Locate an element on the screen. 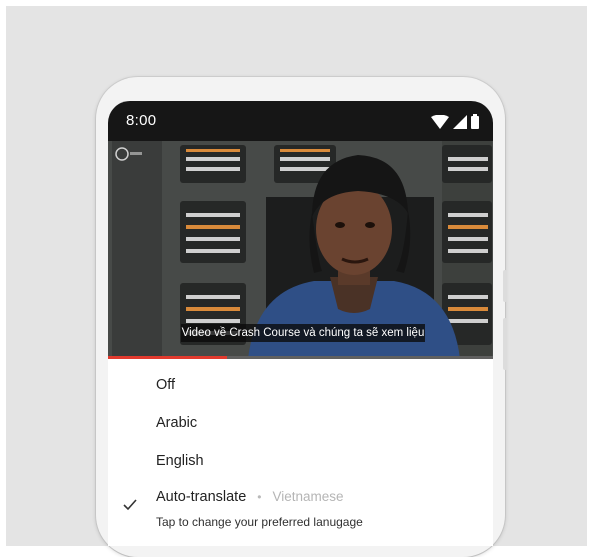 The height and width of the screenshot is (557, 593). status-bar: 8:00 is located at coordinates (300, 121).